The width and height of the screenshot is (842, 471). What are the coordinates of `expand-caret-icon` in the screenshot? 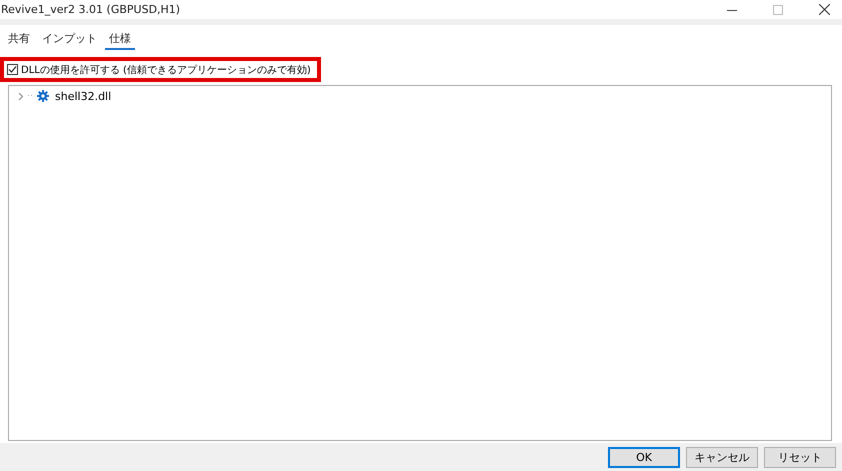 It's located at (20, 96).